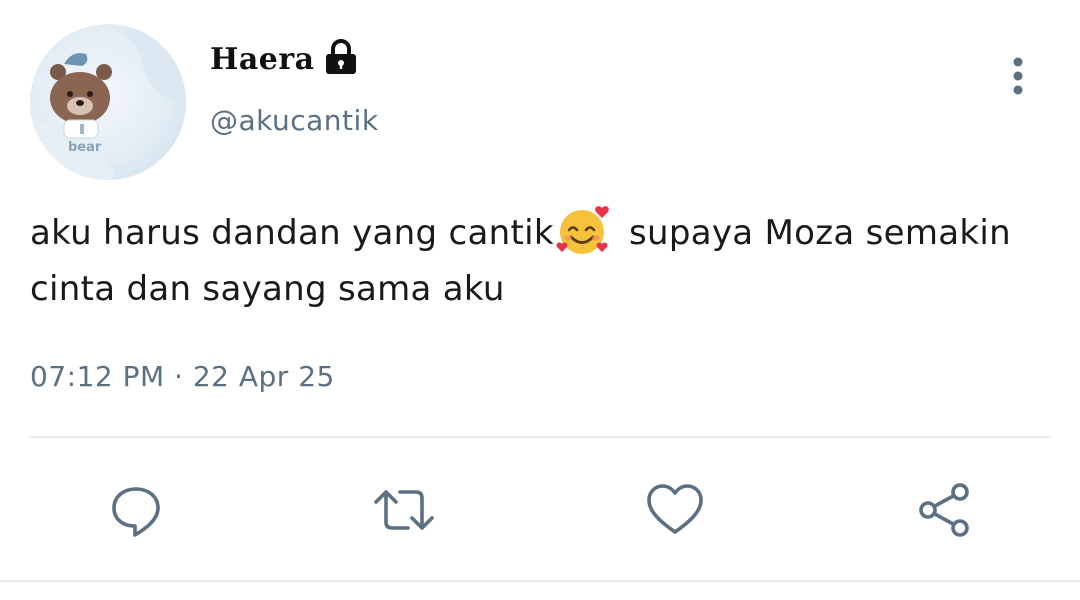 The image size is (1080, 600). I want to click on share-button, so click(944, 510).